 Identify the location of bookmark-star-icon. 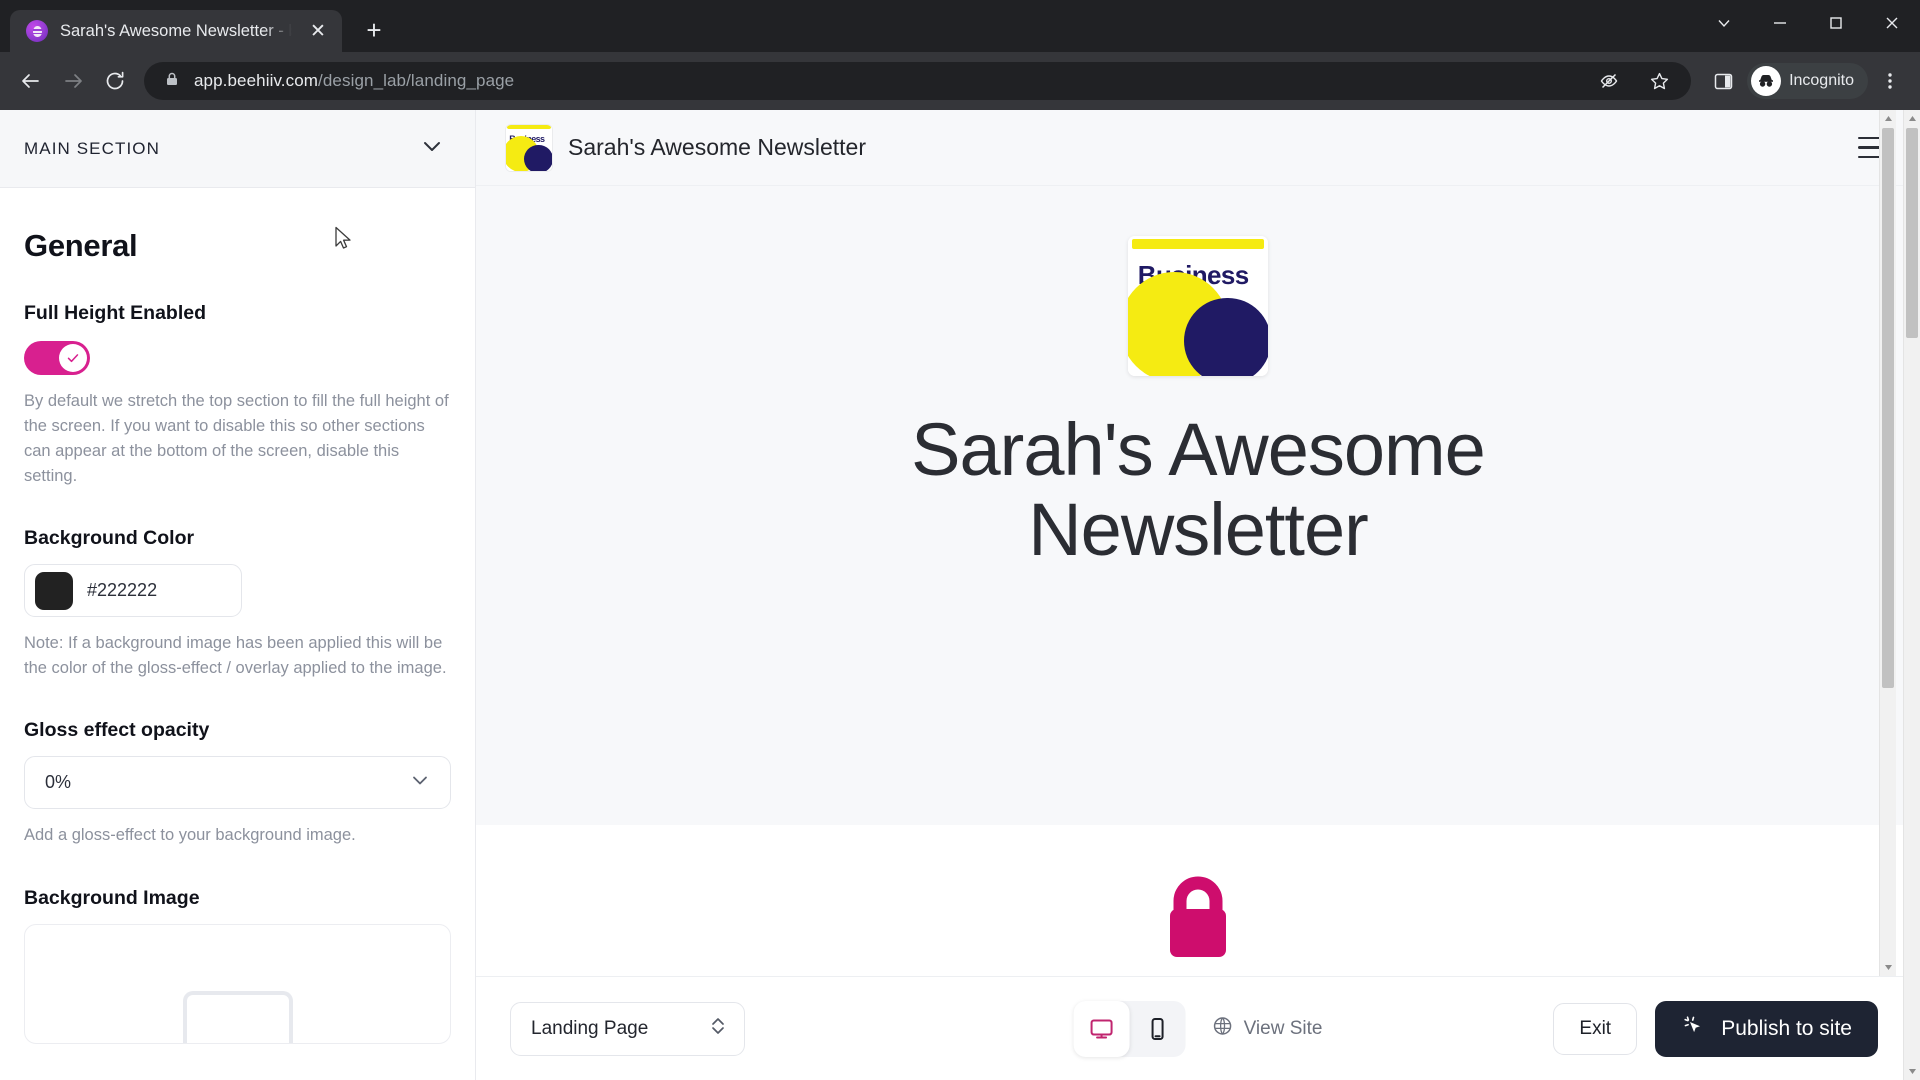
(1659, 81).